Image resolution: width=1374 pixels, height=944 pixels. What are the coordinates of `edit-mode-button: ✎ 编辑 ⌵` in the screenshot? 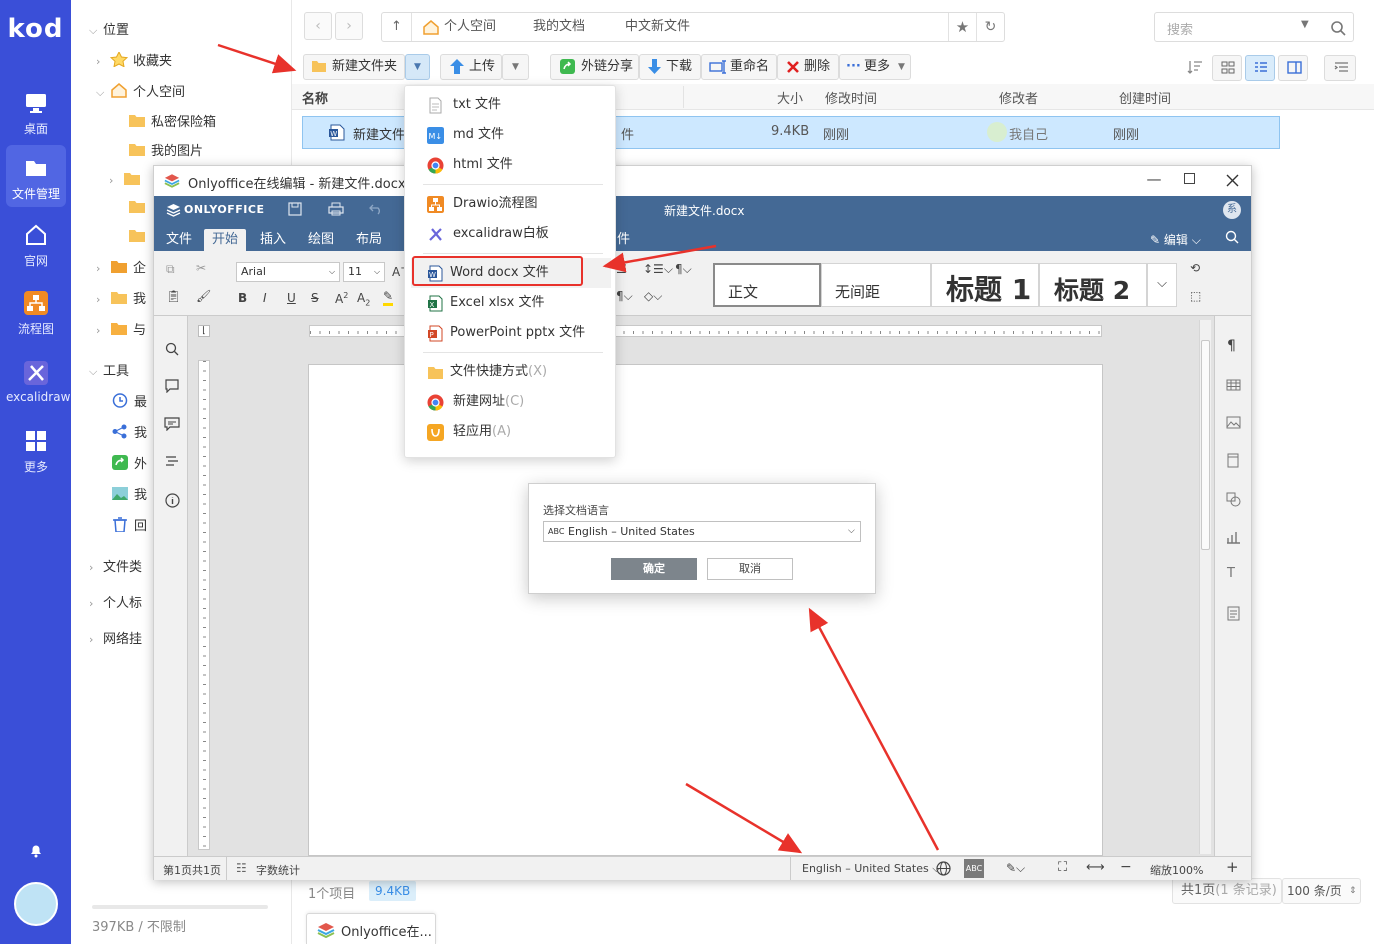 It's located at (1175, 239).